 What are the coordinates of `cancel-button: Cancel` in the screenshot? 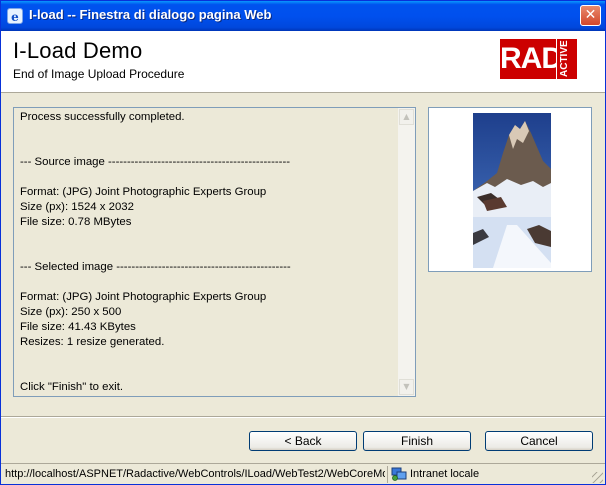 It's located at (539, 441).